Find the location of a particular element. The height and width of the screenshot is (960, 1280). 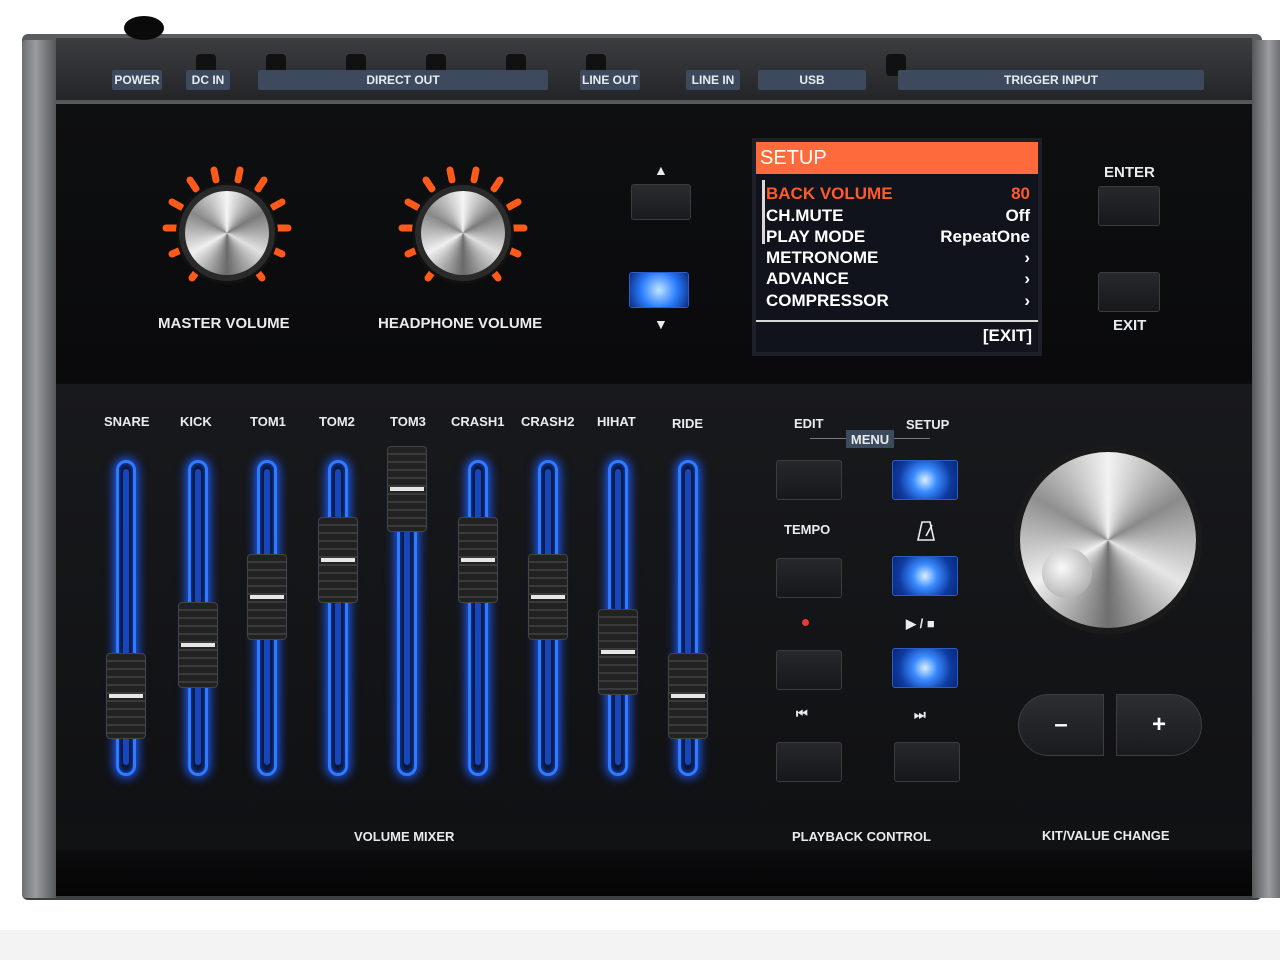

record-icon is located at coordinates (805, 622).